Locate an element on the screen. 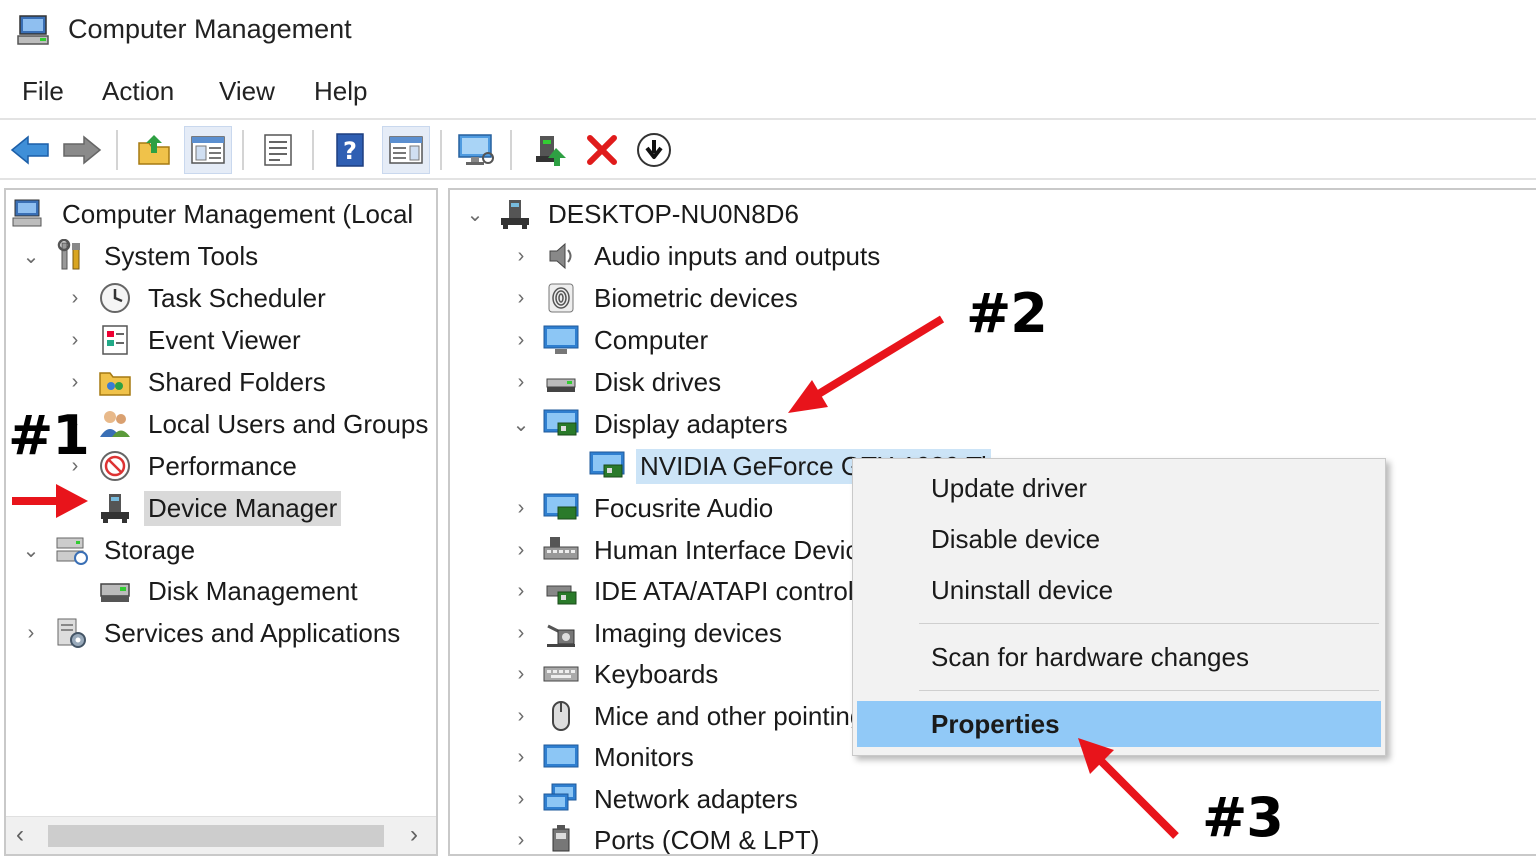 The width and height of the screenshot is (1536, 858). services-icon is located at coordinates (71, 633).